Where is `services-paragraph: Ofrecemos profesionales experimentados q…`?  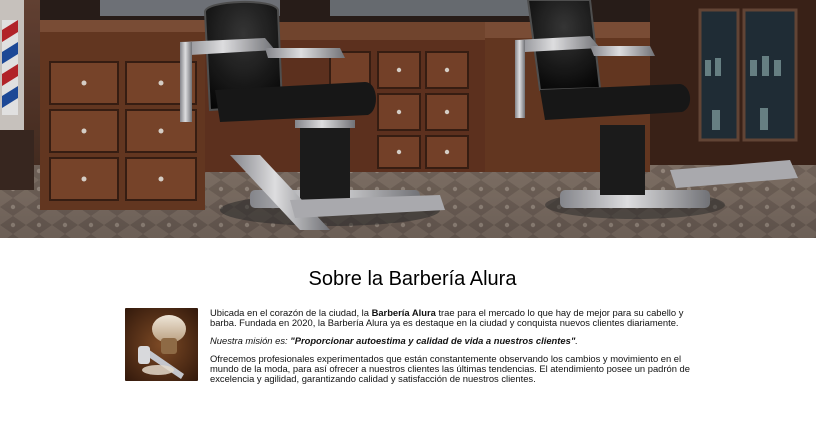 services-paragraph: Ofrecemos profesionales experimentados q… is located at coordinates (450, 368).